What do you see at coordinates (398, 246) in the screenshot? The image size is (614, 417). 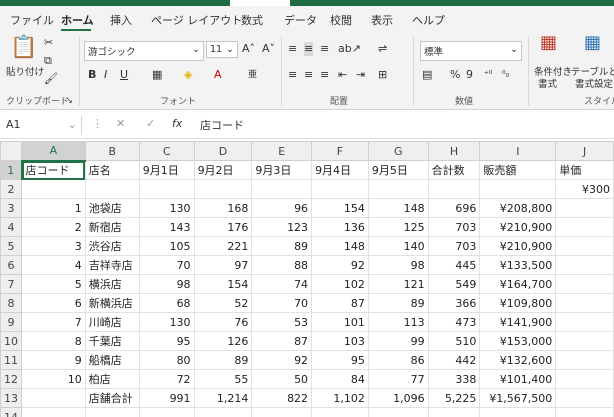 I see `cell-g5: 140` at bounding box center [398, 246].